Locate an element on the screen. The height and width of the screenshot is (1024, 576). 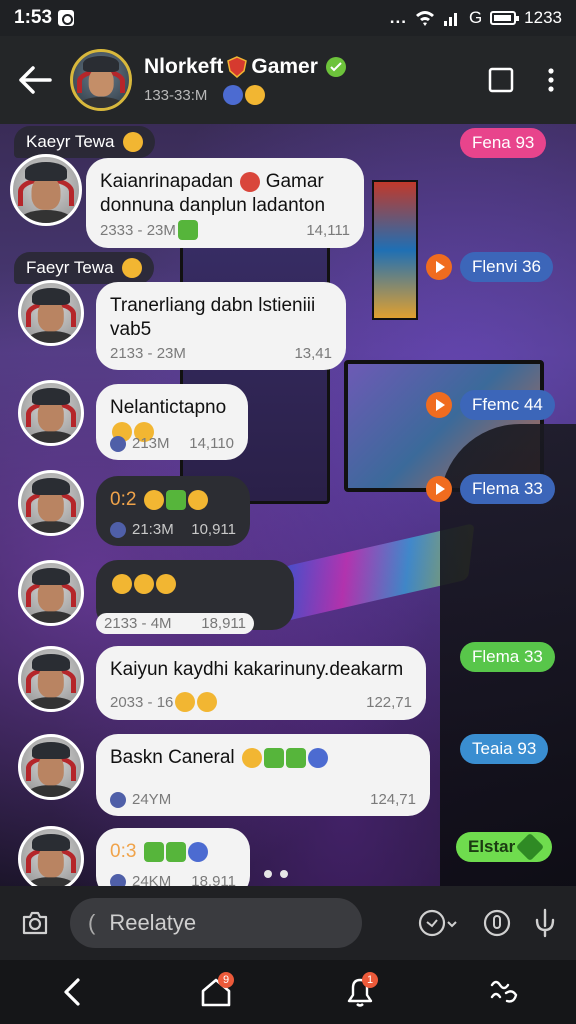
contact-status-text: 133-33:M is located at coordinates (176, 95).